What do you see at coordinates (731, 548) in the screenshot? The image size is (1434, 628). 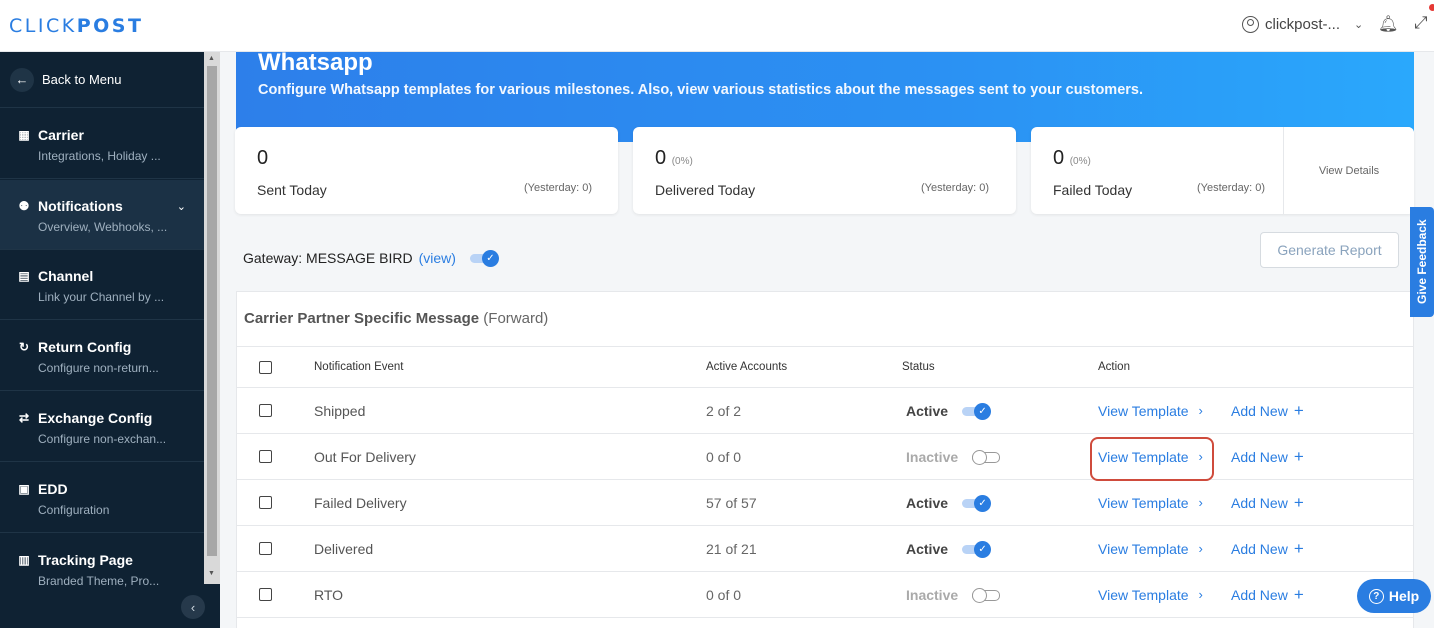 I see `active-accounts: 21 of 21` at bounding box center [731, 548].